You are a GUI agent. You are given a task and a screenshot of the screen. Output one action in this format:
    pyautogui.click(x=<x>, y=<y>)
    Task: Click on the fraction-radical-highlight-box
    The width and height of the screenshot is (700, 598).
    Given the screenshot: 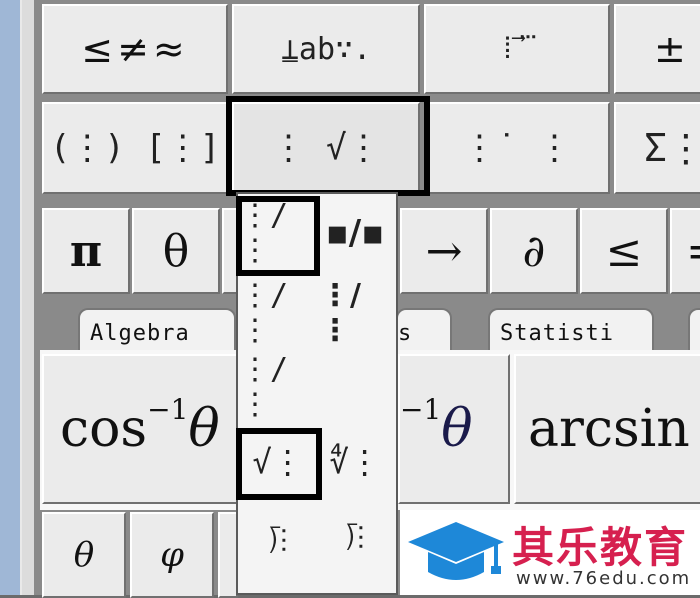 What is the action you would take?
    pyautogui.click(x=328, y=146)
    